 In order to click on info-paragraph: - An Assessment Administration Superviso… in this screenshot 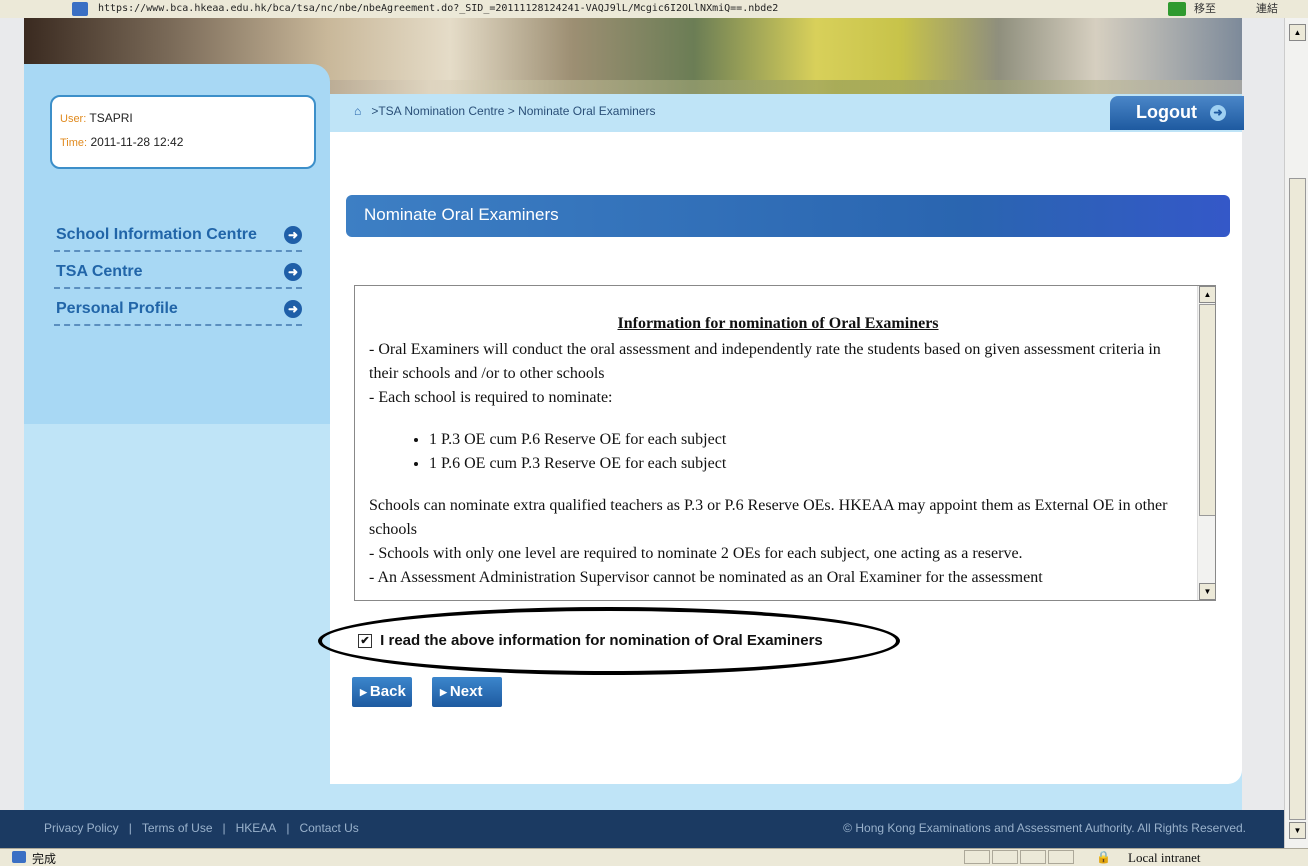, I will do `click(706, 577)`.